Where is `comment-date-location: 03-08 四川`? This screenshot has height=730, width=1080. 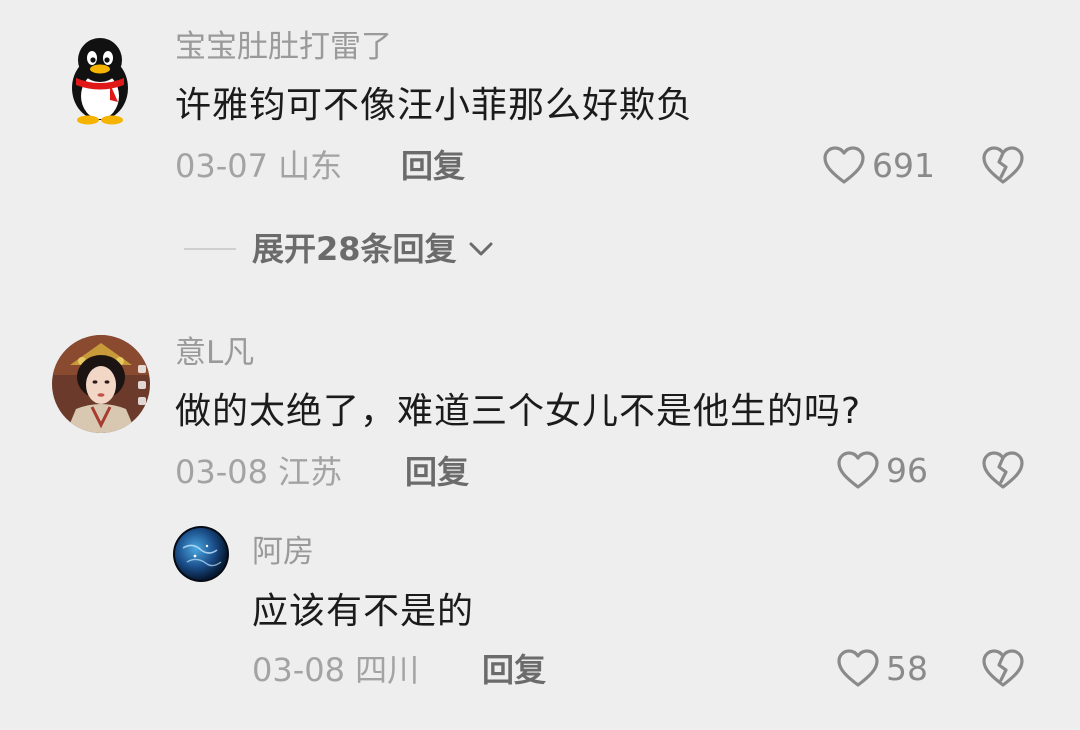 comment-date-location: 03-08 四川 is located at coordinates (336, 670).